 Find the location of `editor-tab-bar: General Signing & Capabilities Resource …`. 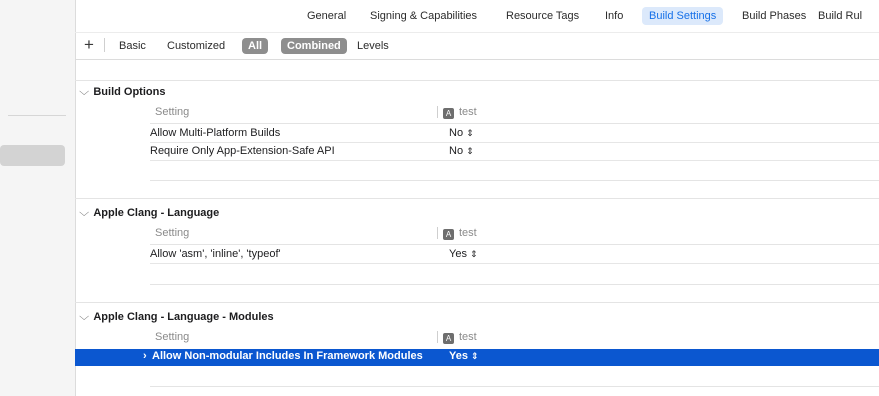

editor-tab-bar: General Signing & Capabilities Resource … is located at coordinates (477, 16).